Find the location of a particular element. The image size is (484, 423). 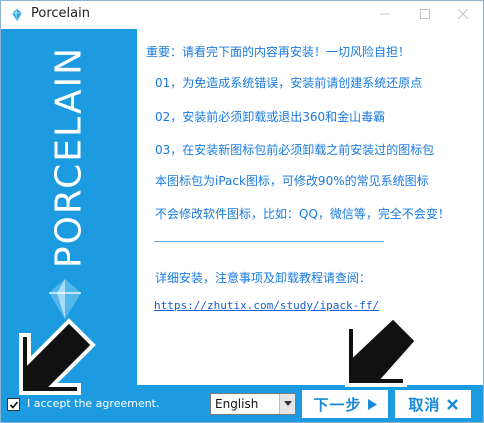

details-text: 详细安装，注意事项及卸载教程请查阅： is located at coordinates (263, 278).